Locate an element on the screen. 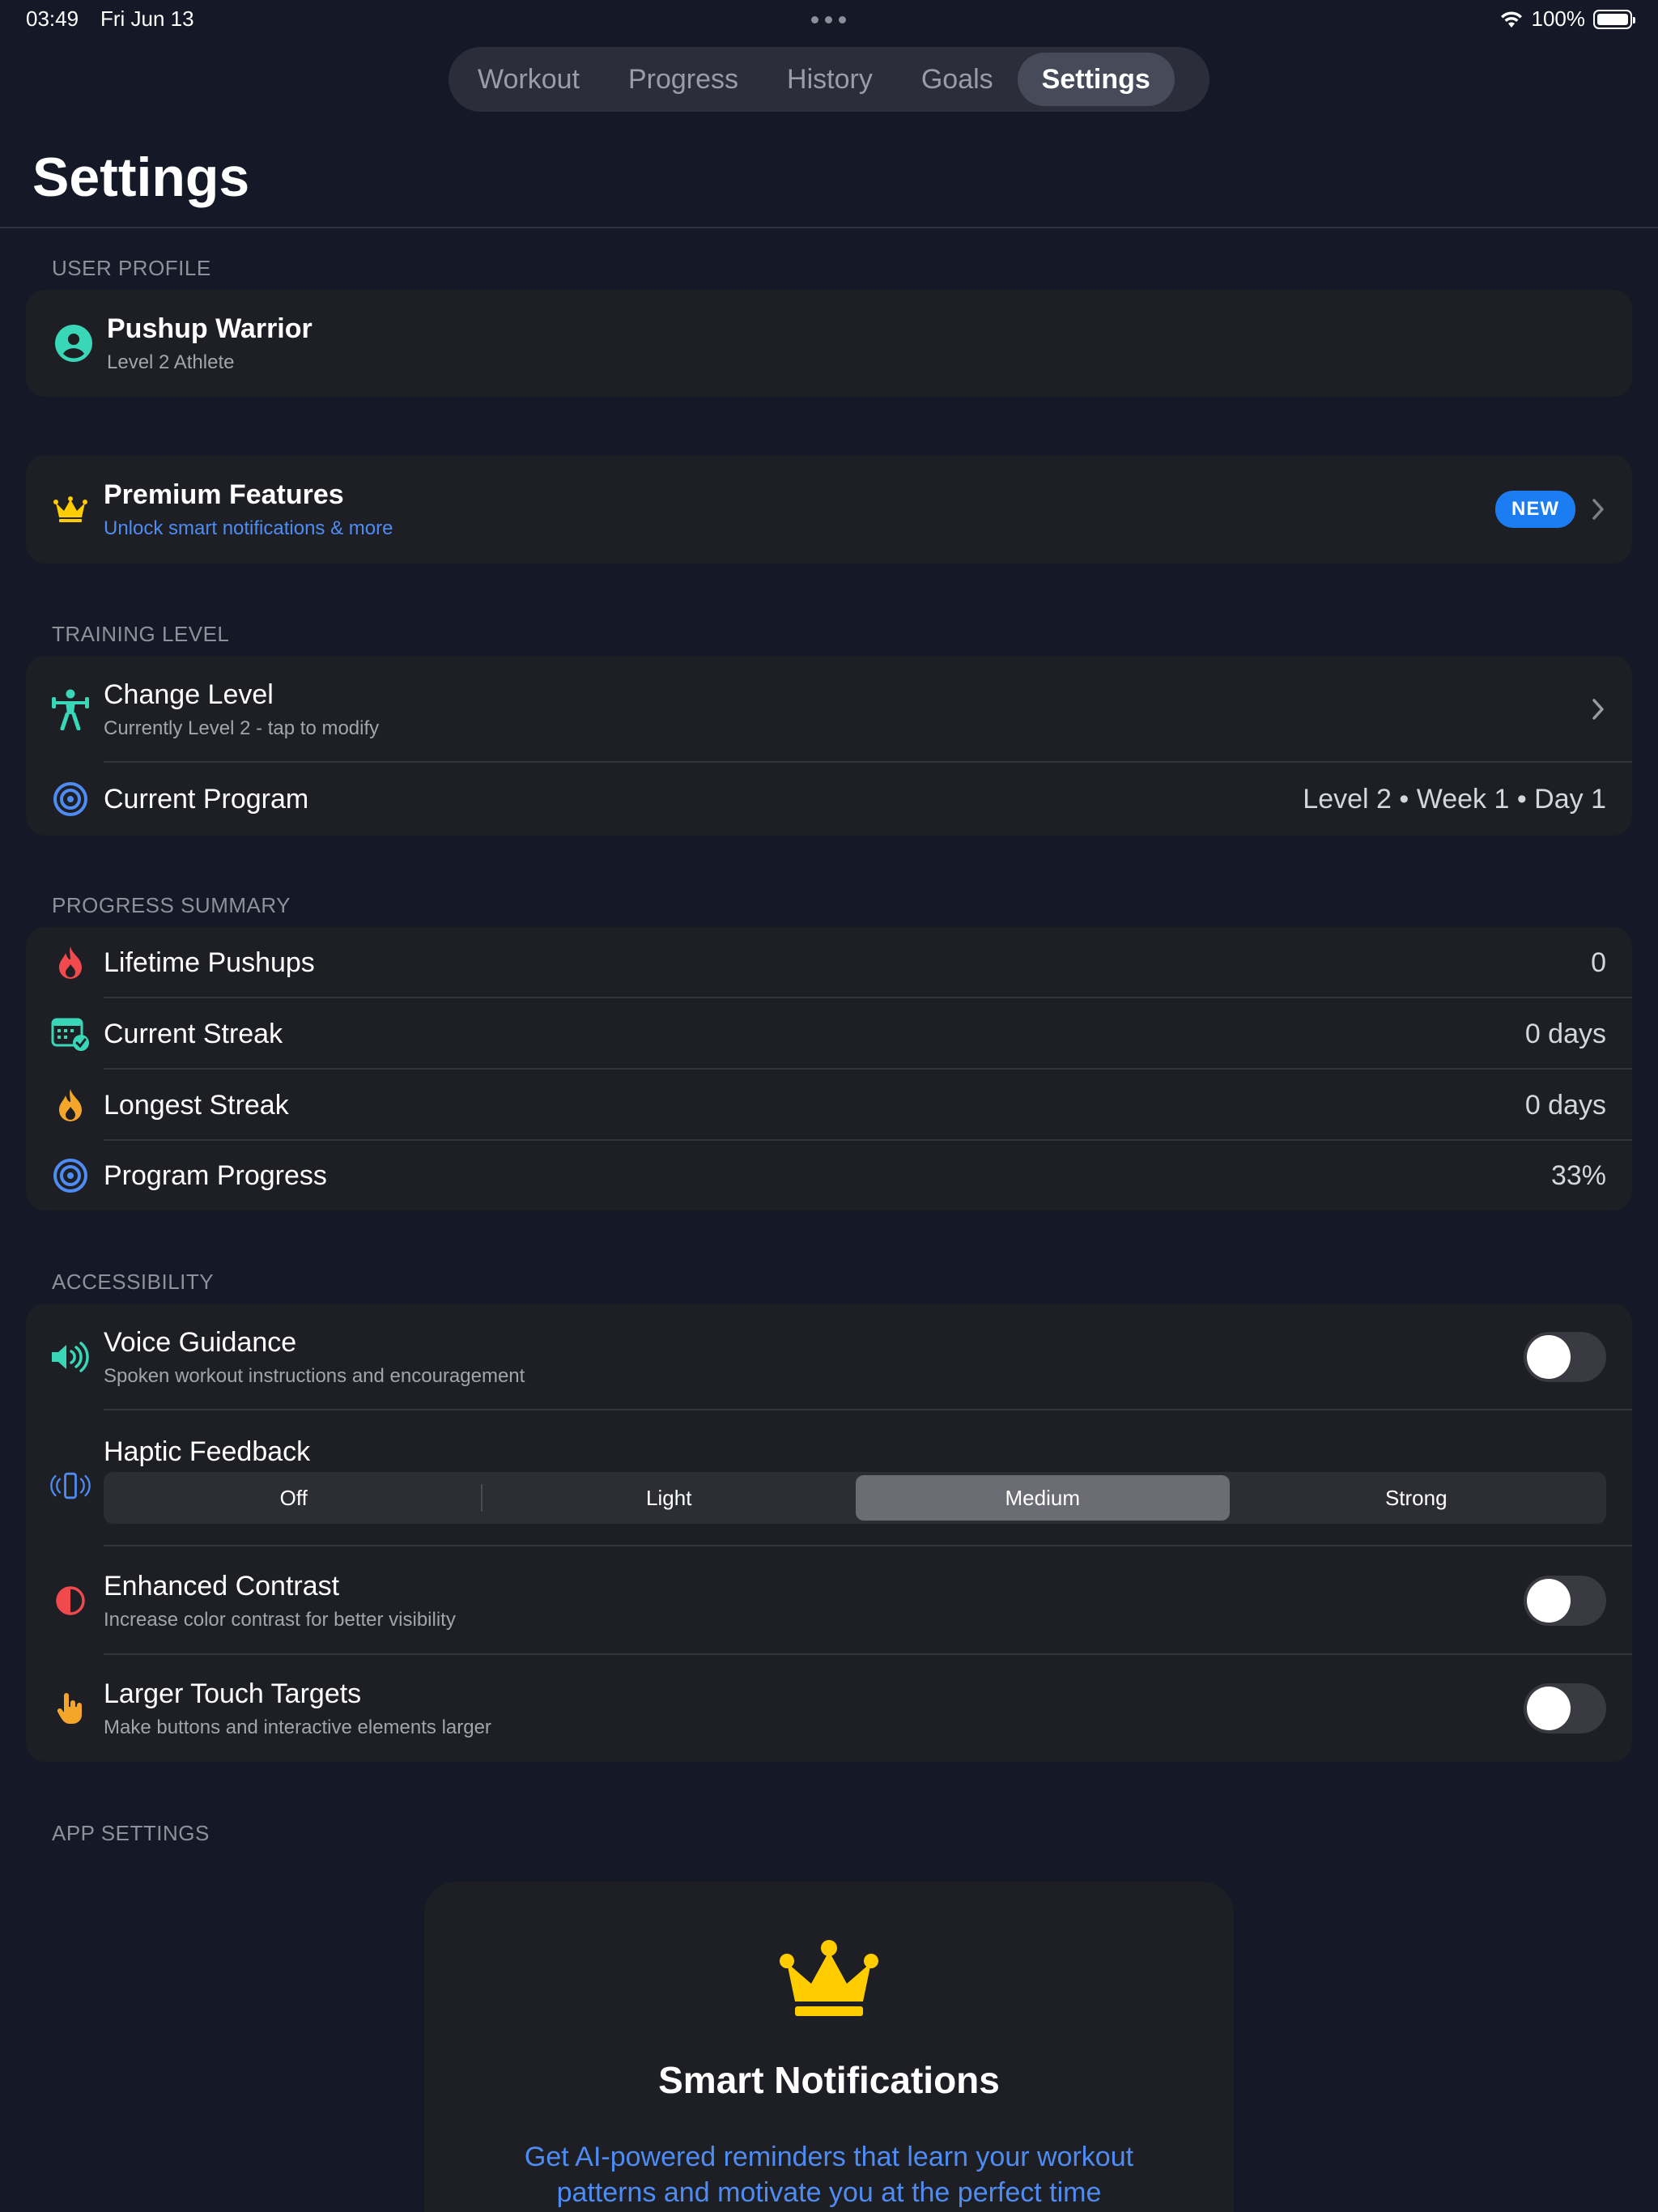 This screenshot has width=1658, height=2212. stat-label: Longest Streak is located at coordinates (196, 1105).